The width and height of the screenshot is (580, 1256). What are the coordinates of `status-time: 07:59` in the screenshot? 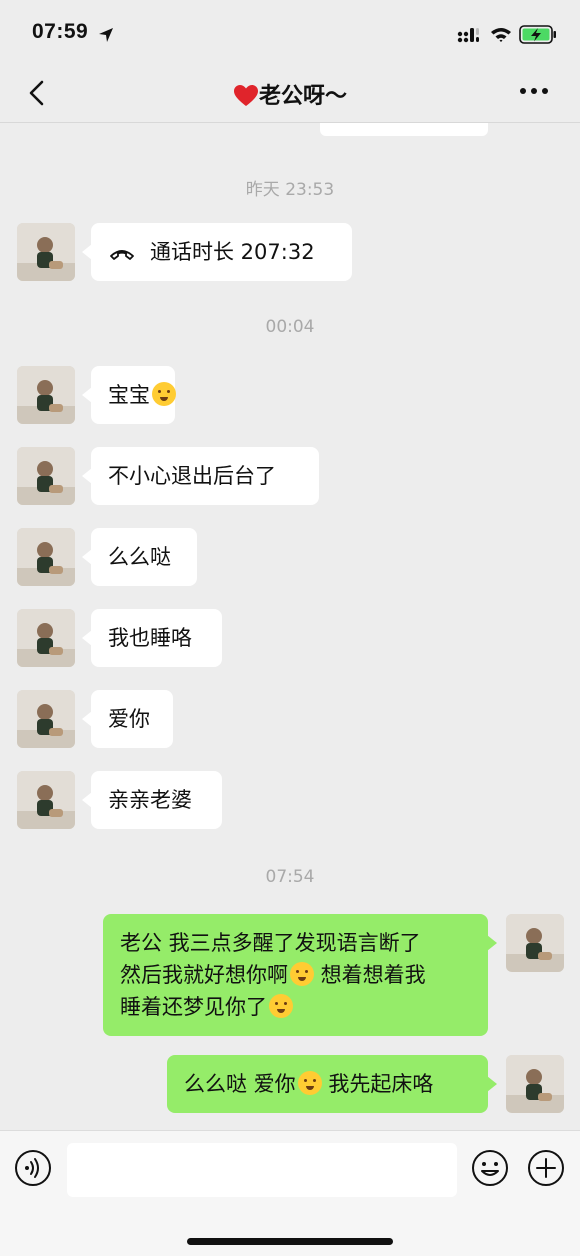 It's located at (60, 31).